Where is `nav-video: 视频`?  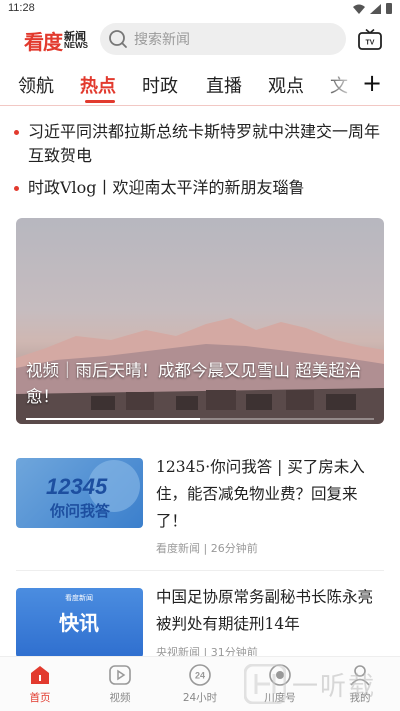
nav-video: 视频 is located at coordinates (120, 684).